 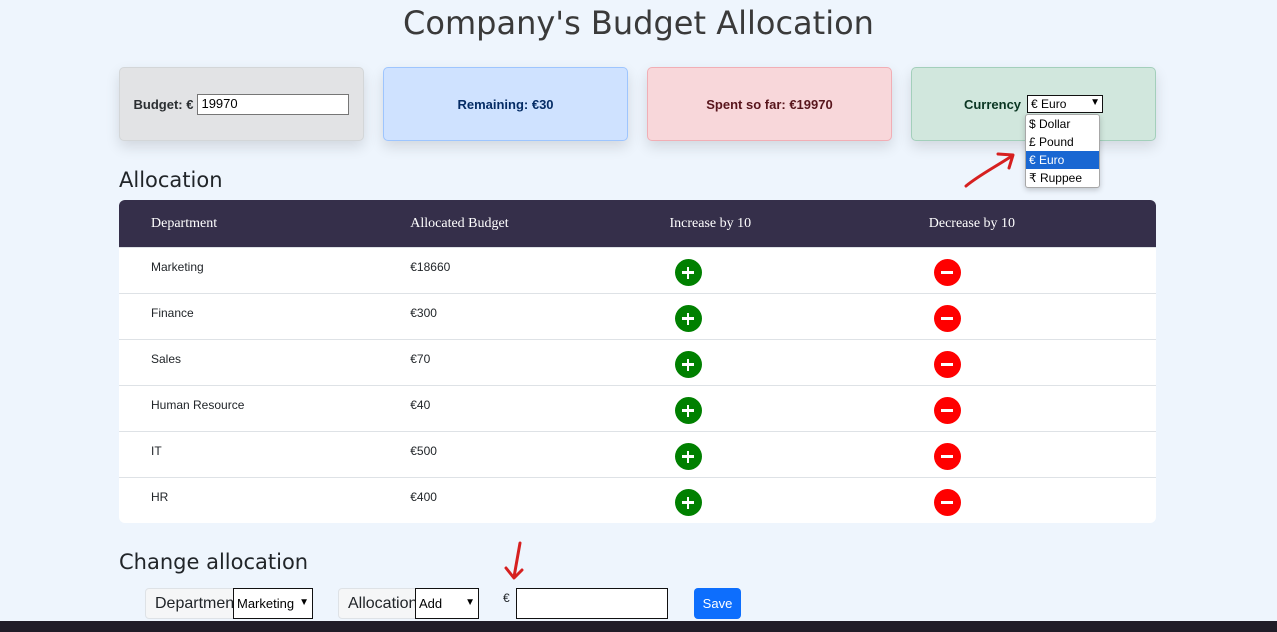 I want to click on budget-label: Budget: €, so click(x=163, y=104).